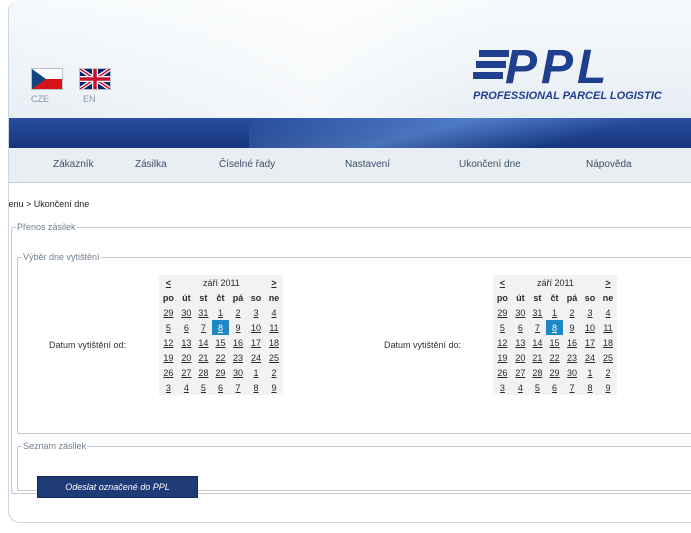 The height and width of the screenshot is (533, 691). I want to click on calendar-from-day: 18, so click(274, 342).